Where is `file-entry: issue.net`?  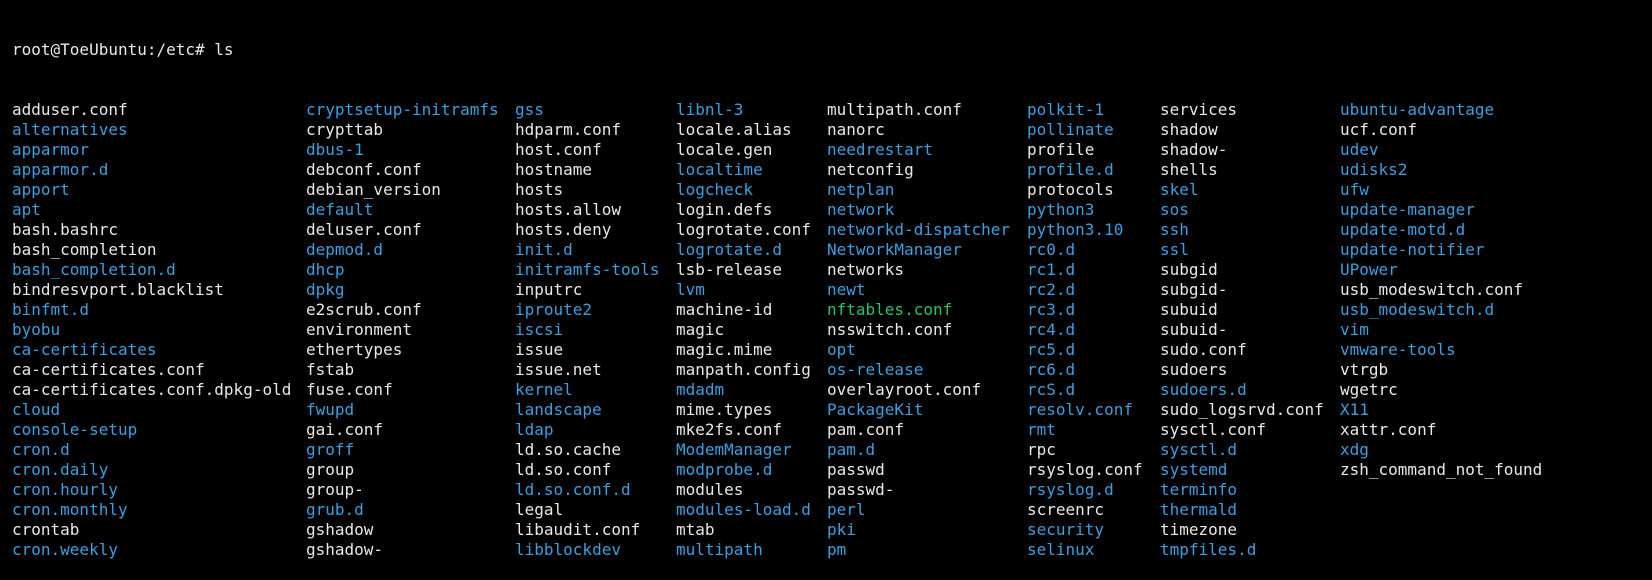 file-entry: issue.net is located at coordinates (558, 369).